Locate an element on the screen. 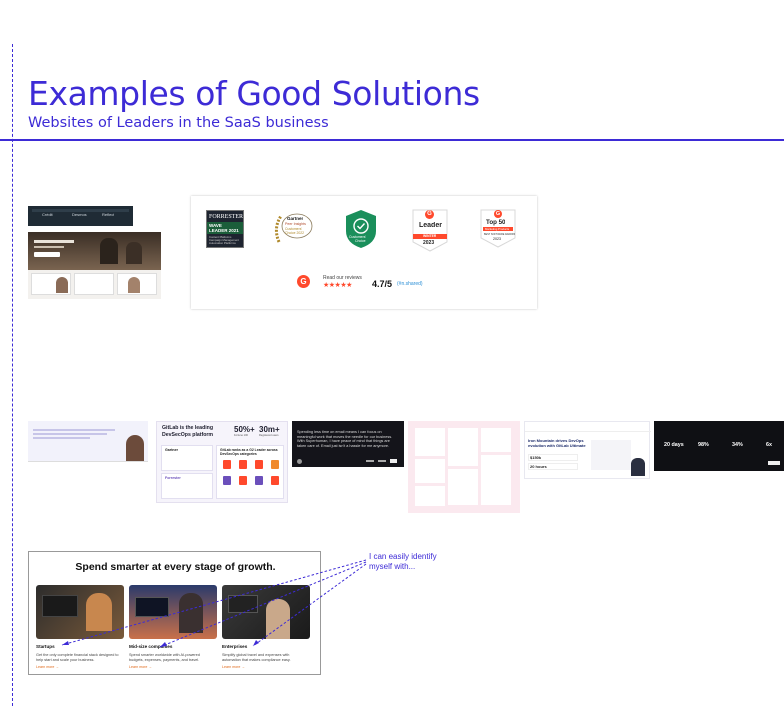 This screenshot has width=784, height=718. rating-stars-icon: ★★★★★ is located at coordinates (337, 285).